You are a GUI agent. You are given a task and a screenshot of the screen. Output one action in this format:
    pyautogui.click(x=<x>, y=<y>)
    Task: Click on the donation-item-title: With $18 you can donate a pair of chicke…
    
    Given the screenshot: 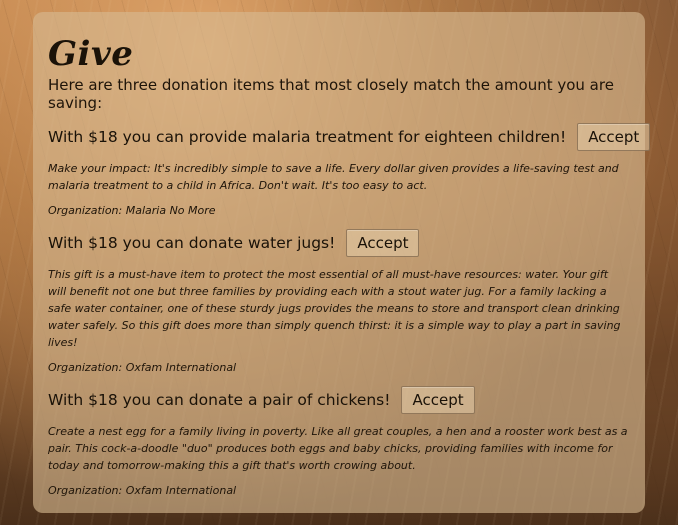 What is the action you would take?
    pyautogui.click(x=219, y=400)
    